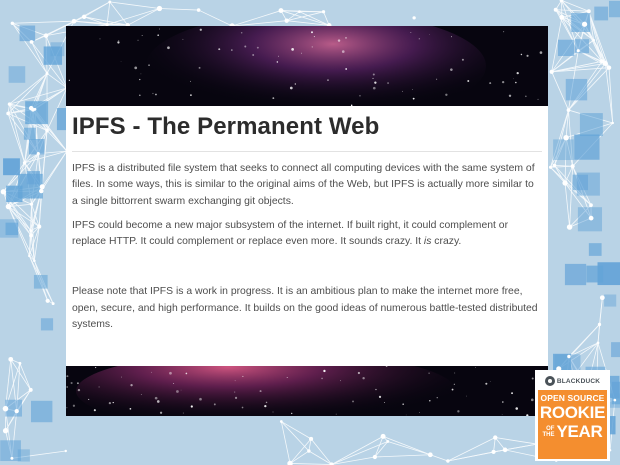 This screenshot has height=465, width=620. I want to click on blackduck-logo-icon, so click(549, 381).